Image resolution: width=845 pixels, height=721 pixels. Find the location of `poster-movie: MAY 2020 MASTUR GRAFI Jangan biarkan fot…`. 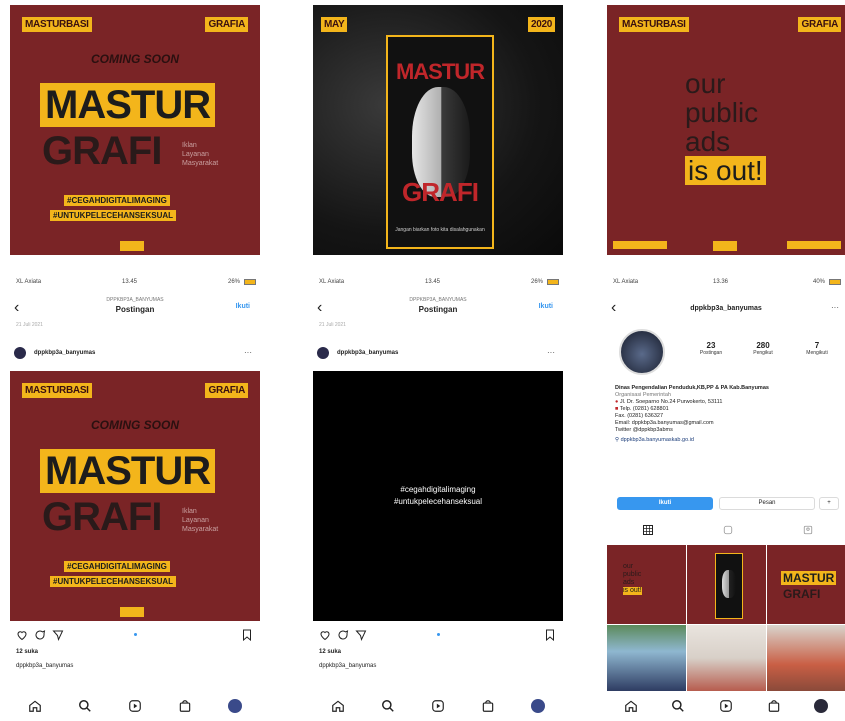

poster-movie: MAY 2020 MASTUR GRAFI Jangan biarkan fot… is located at coordinates (438, 130).